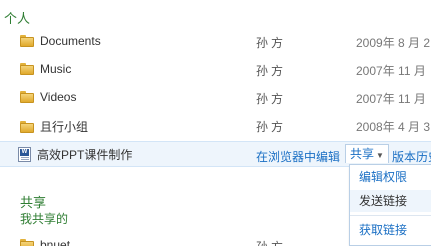 The image size is (431, 246). Describe the element at coordinates (411, 156) in the screenshot. I see `version-history-link: 版本历史` at that location.